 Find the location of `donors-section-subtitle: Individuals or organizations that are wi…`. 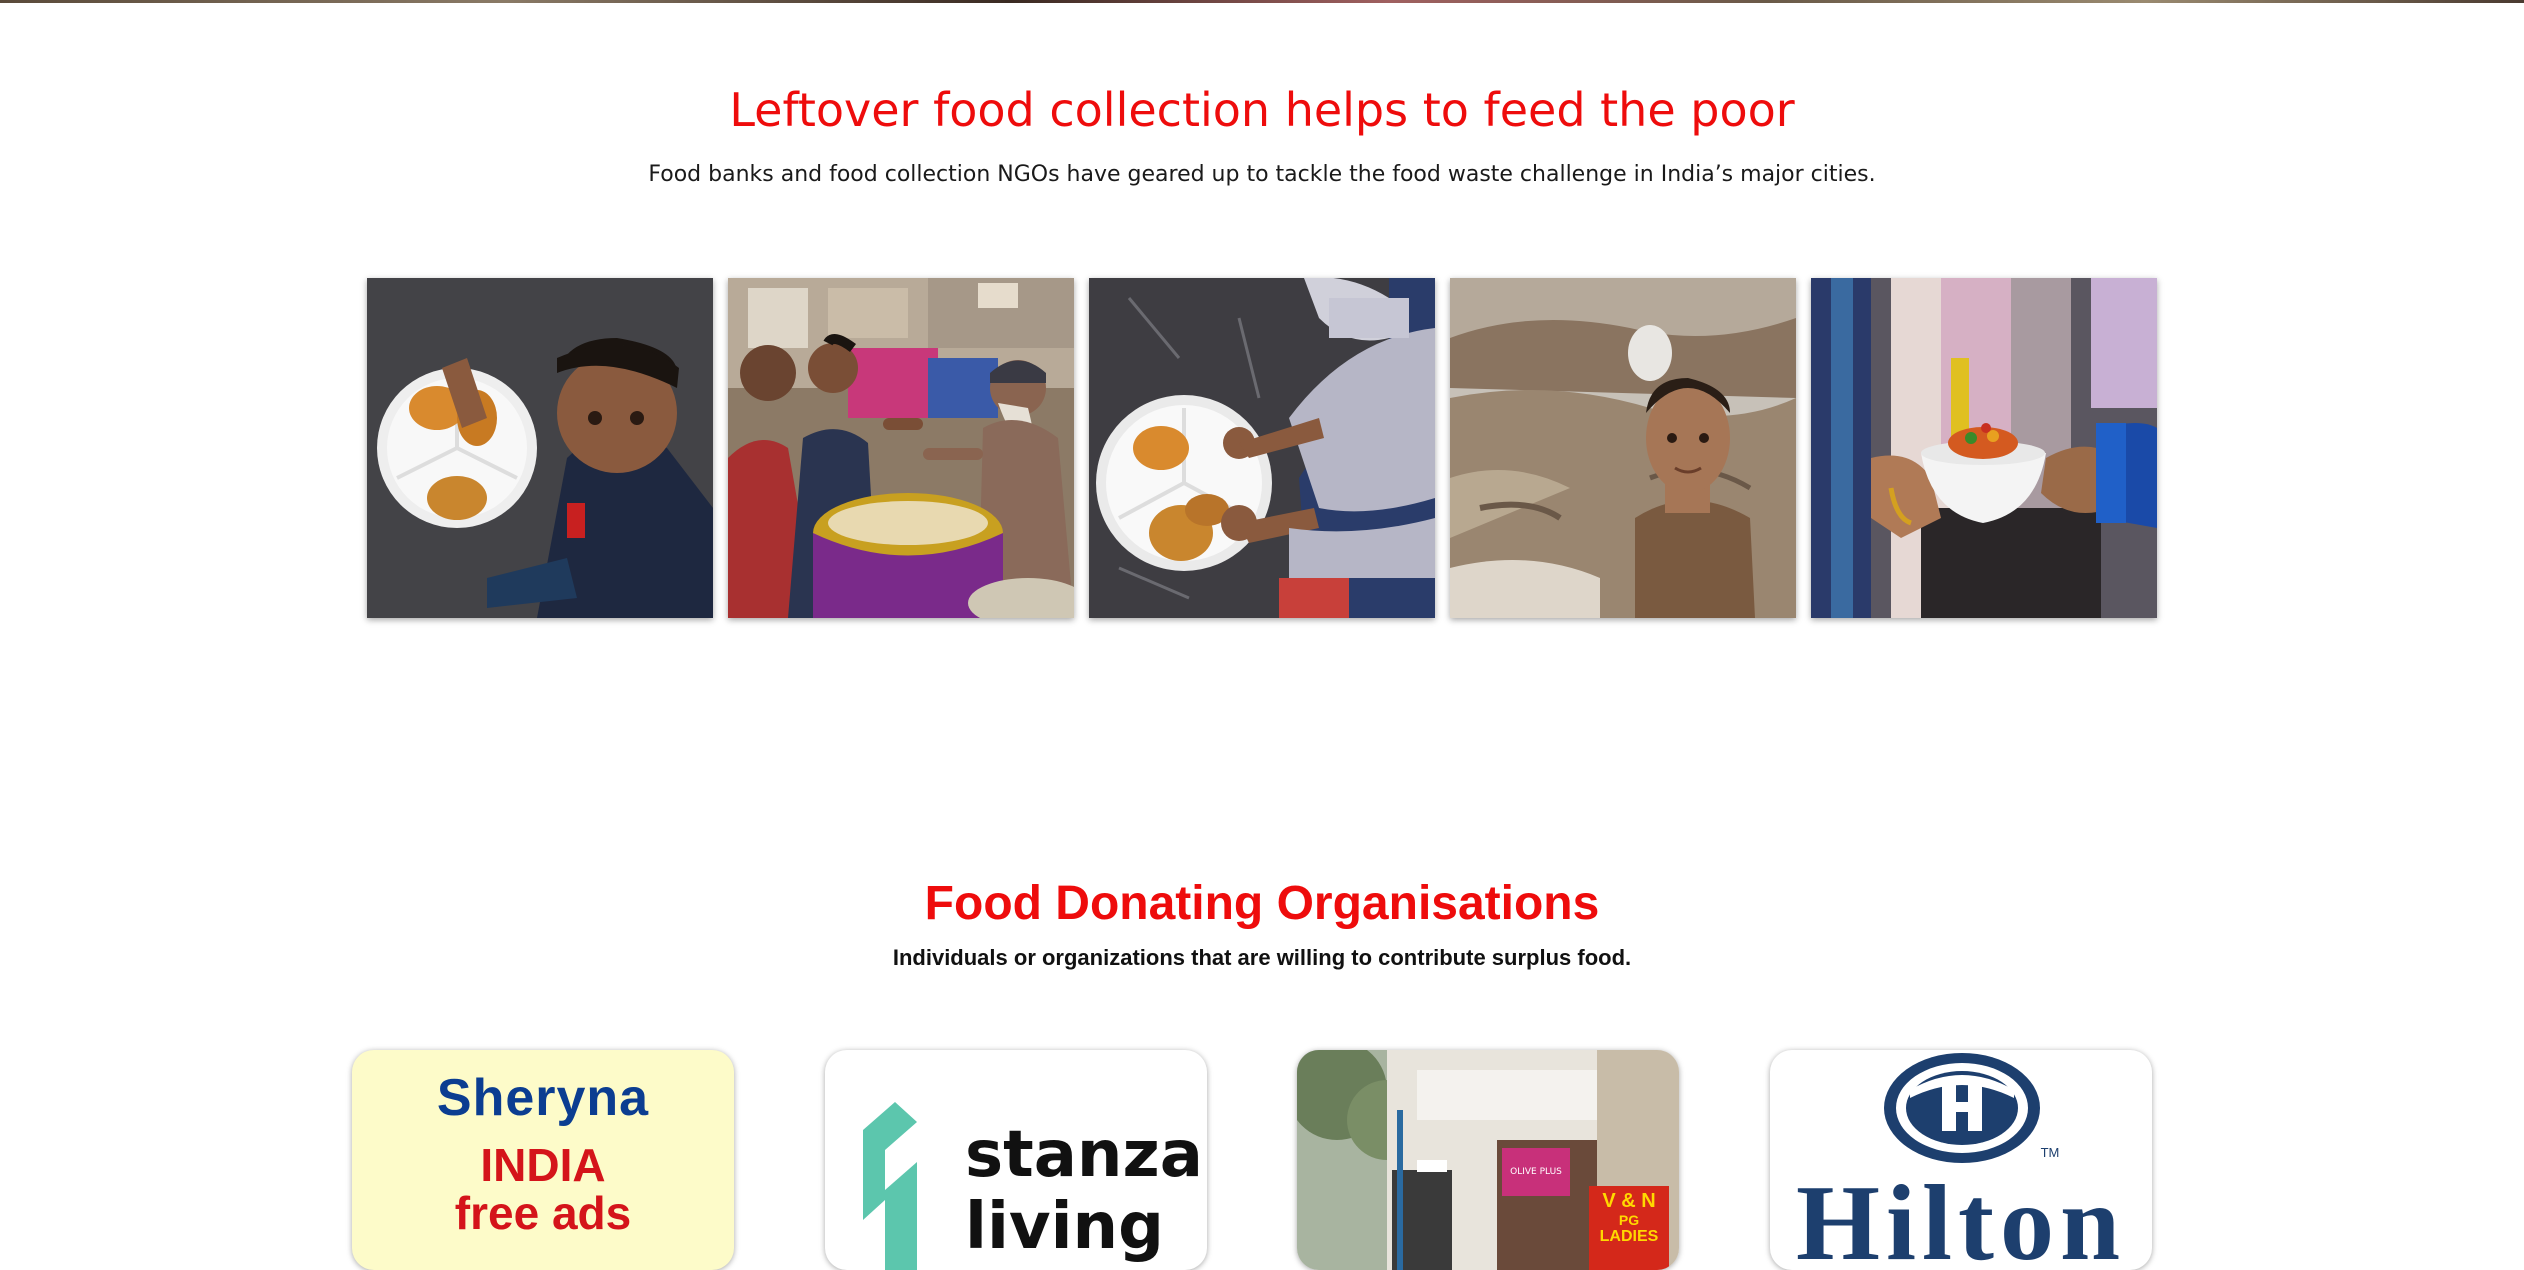

donors-section-subtitle: Individuals or organizations that are wi… is located at coordinates (1262, 957).